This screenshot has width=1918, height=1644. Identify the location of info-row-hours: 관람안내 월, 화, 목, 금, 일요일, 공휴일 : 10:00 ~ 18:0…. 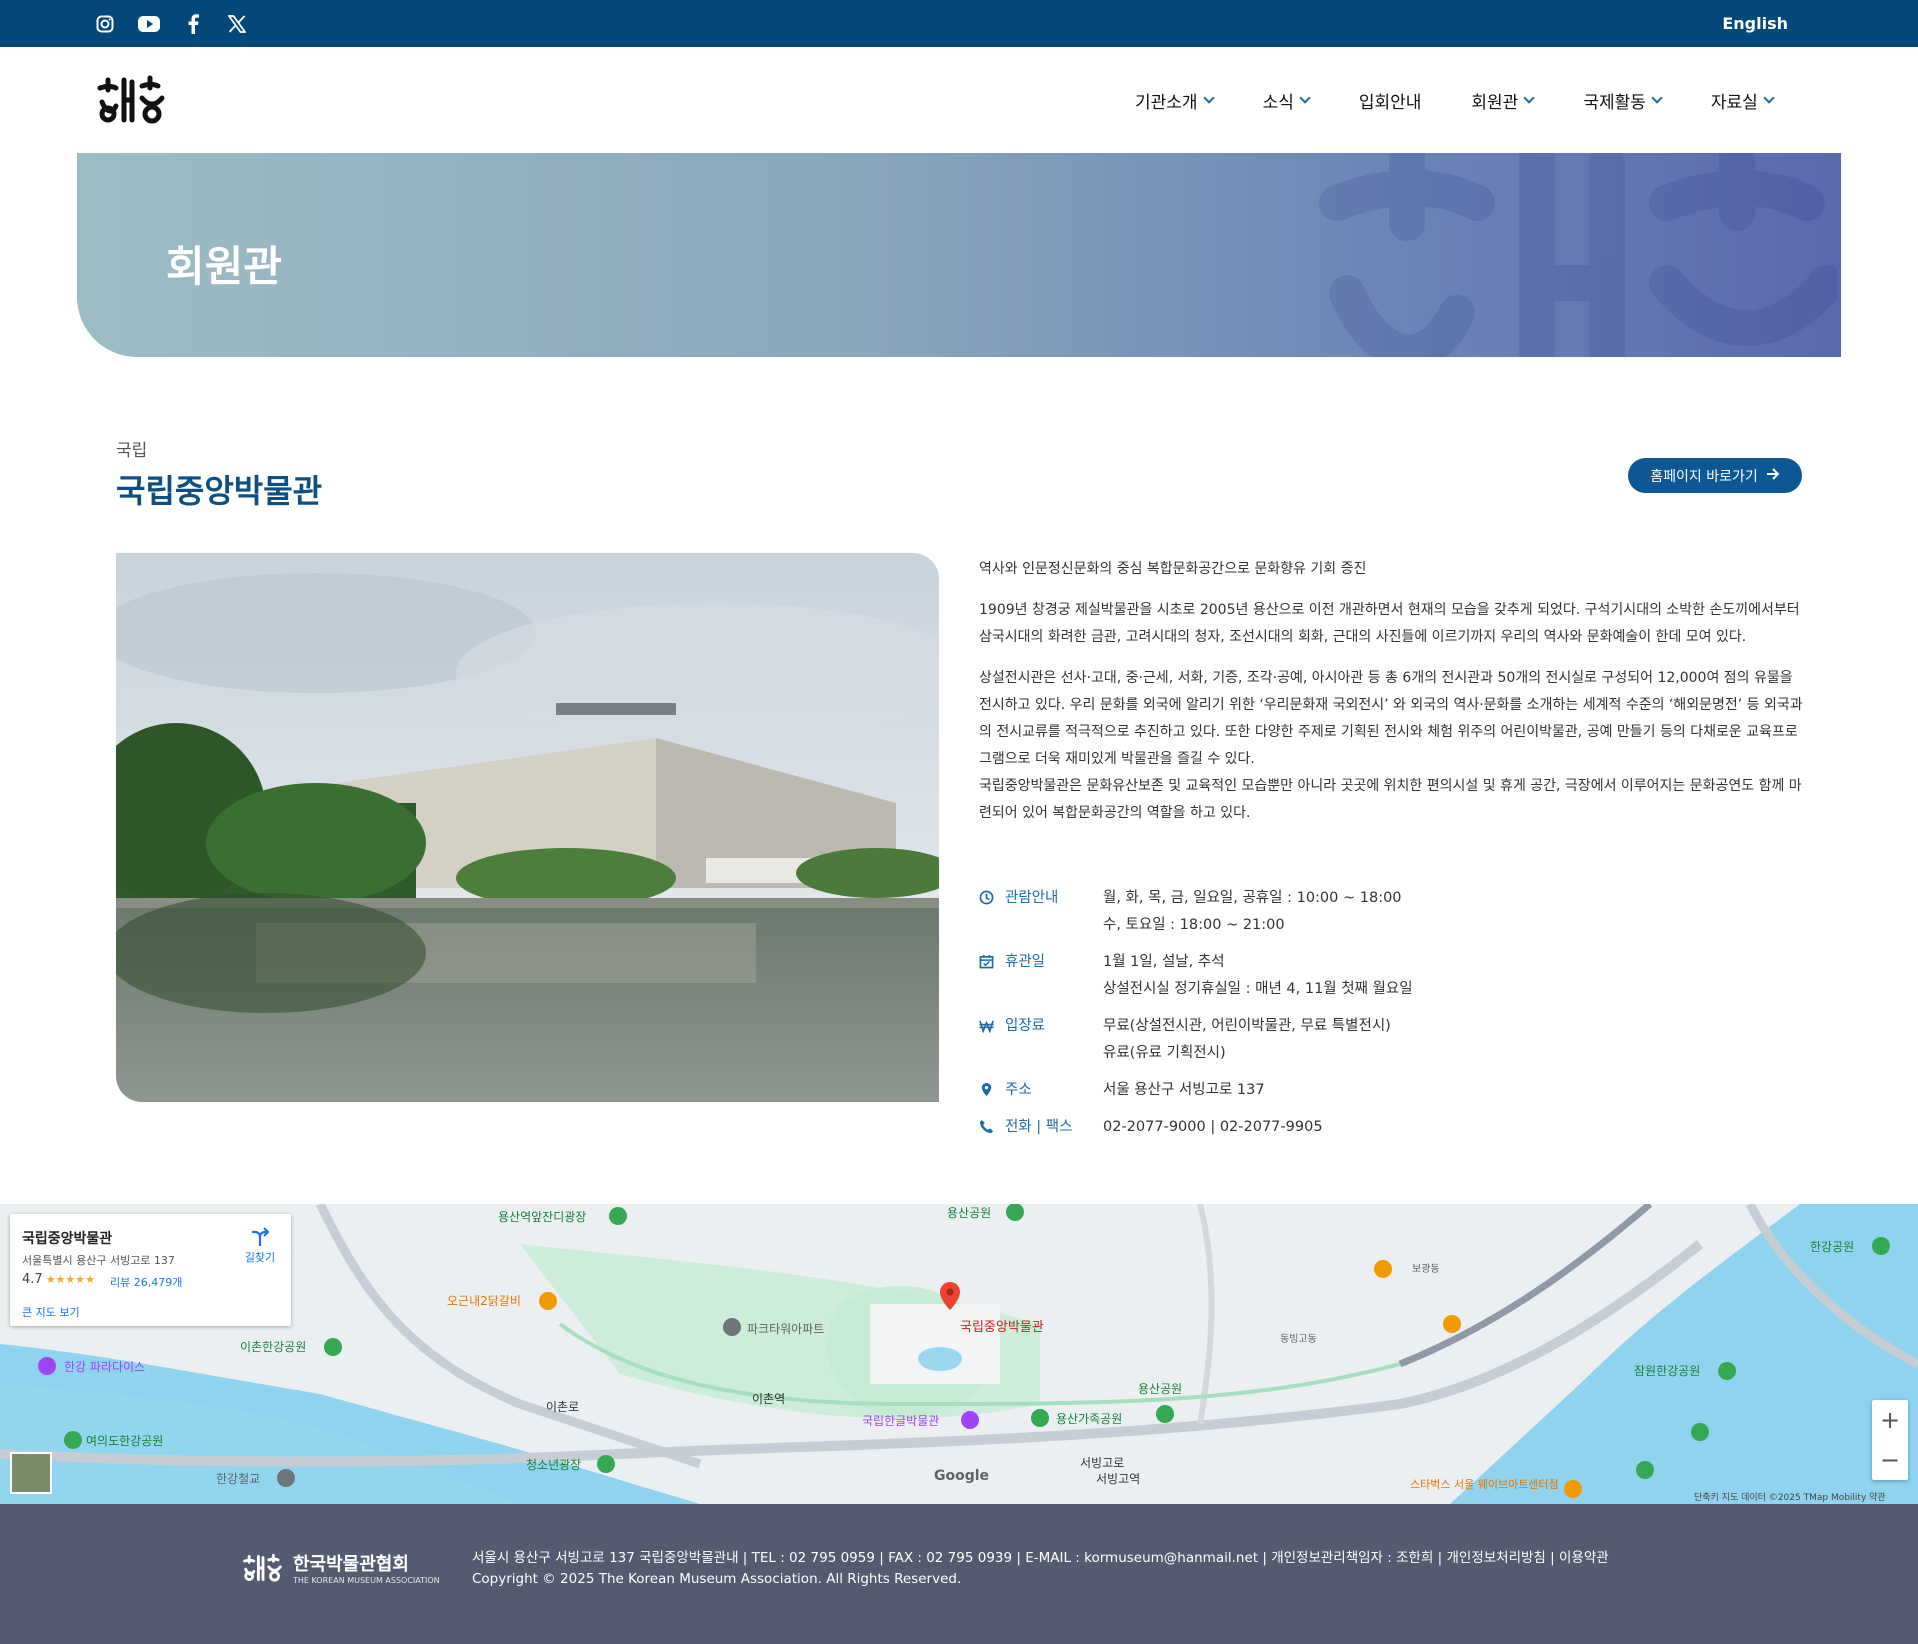
(1392, 912).